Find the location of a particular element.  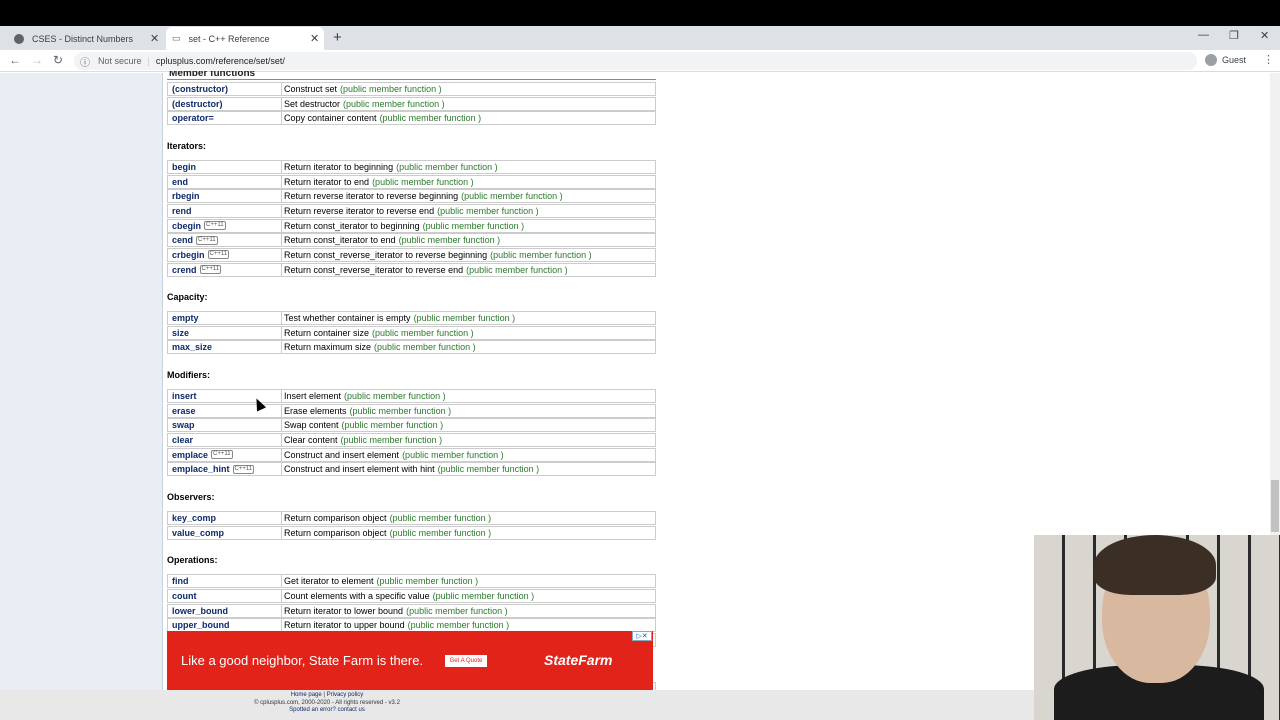

info-icon: ⓘ is located at coordinates (85, 61).